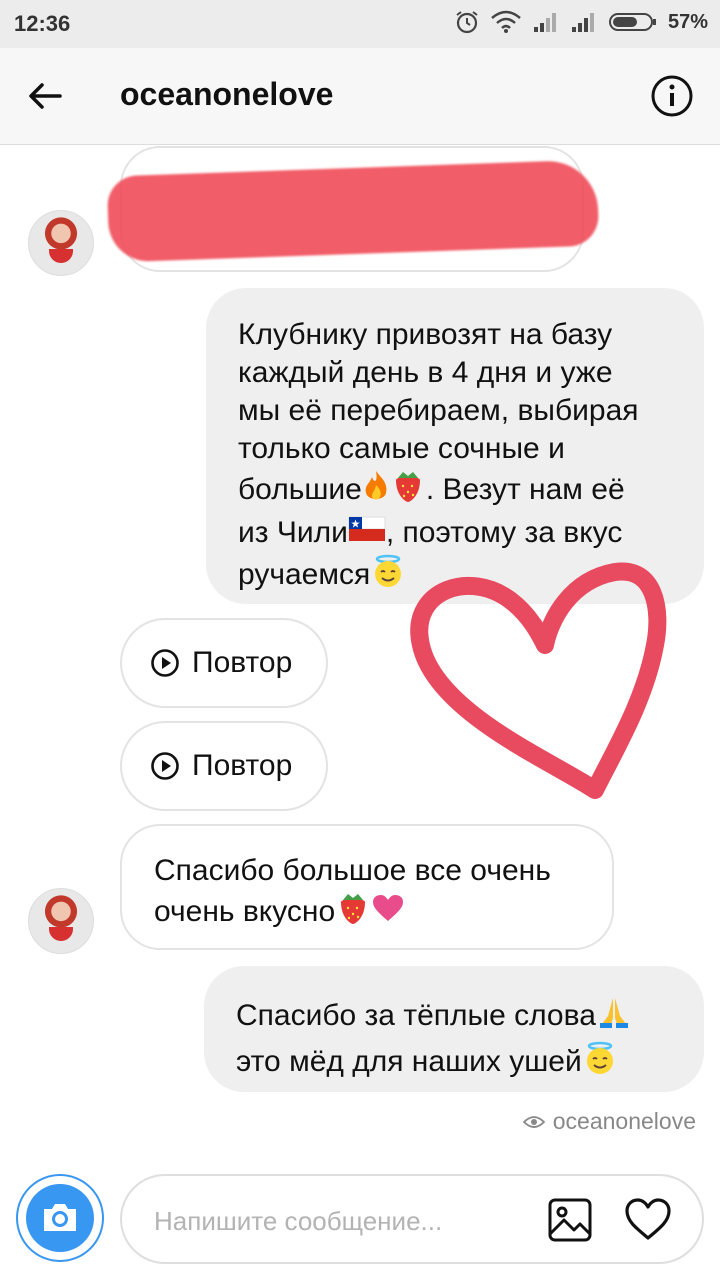 This screenshot has width=720, height=1280. I want to click on incoming-message: Спасибо большое все очень очень вкусно, so click(367, 887).